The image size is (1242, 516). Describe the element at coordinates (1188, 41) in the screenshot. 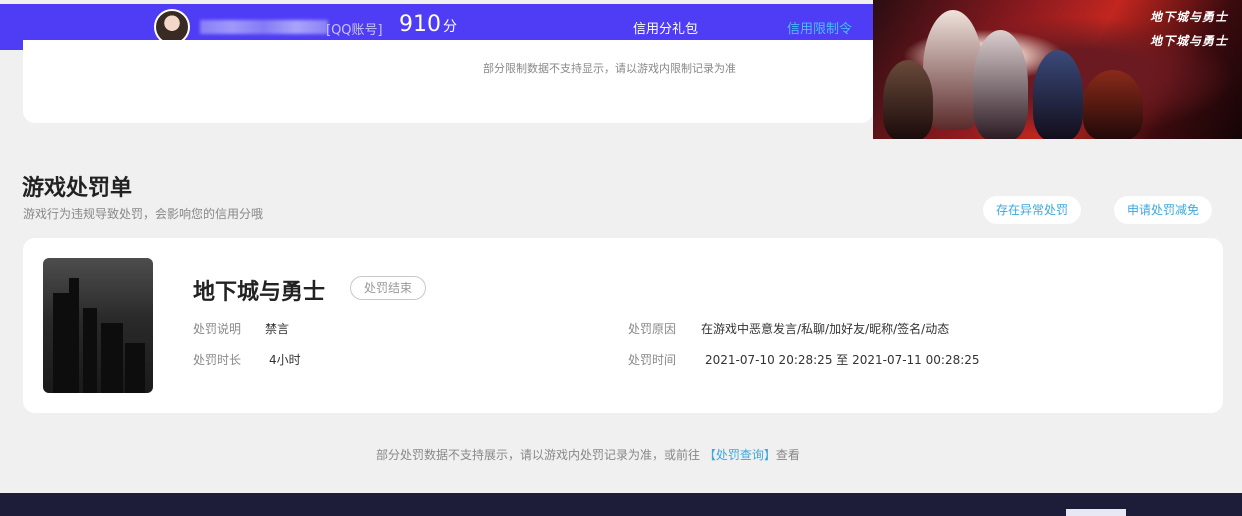

I see `banner-logo-bottom: 地下城与勇士` at that location.